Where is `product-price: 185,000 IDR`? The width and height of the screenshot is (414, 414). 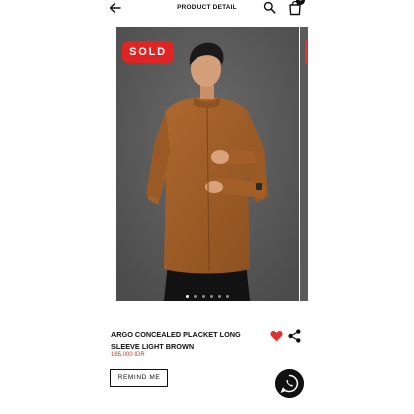 product-price: 185,000 IDR is located at coordinates (128, 355).